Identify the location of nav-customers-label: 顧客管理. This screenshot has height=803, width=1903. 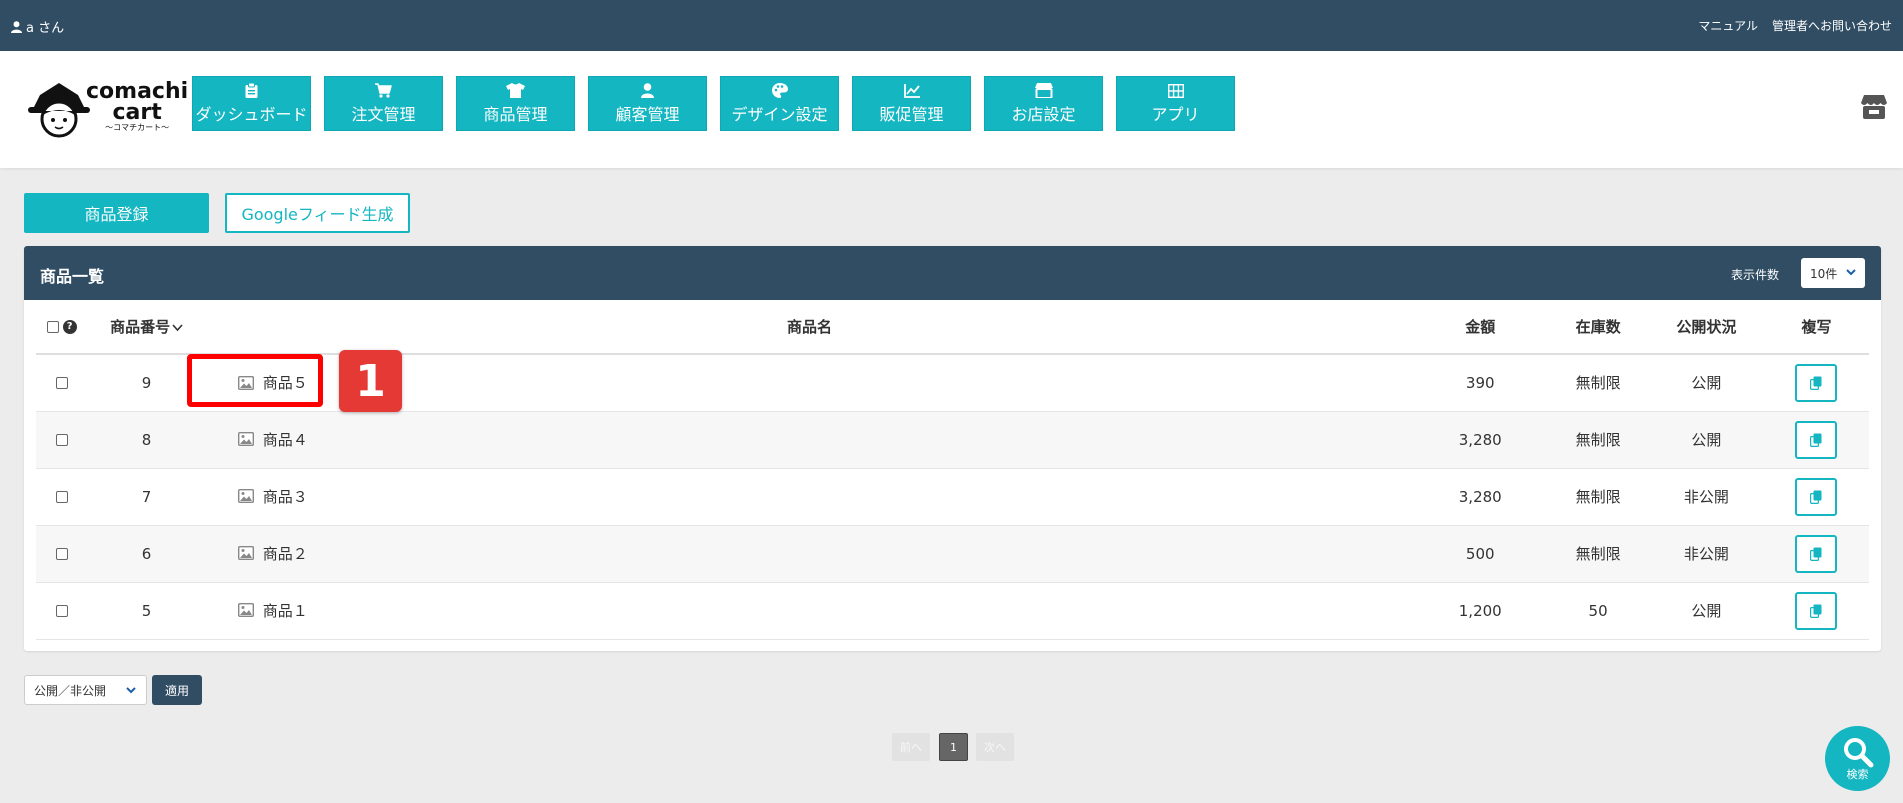
(647, 114).